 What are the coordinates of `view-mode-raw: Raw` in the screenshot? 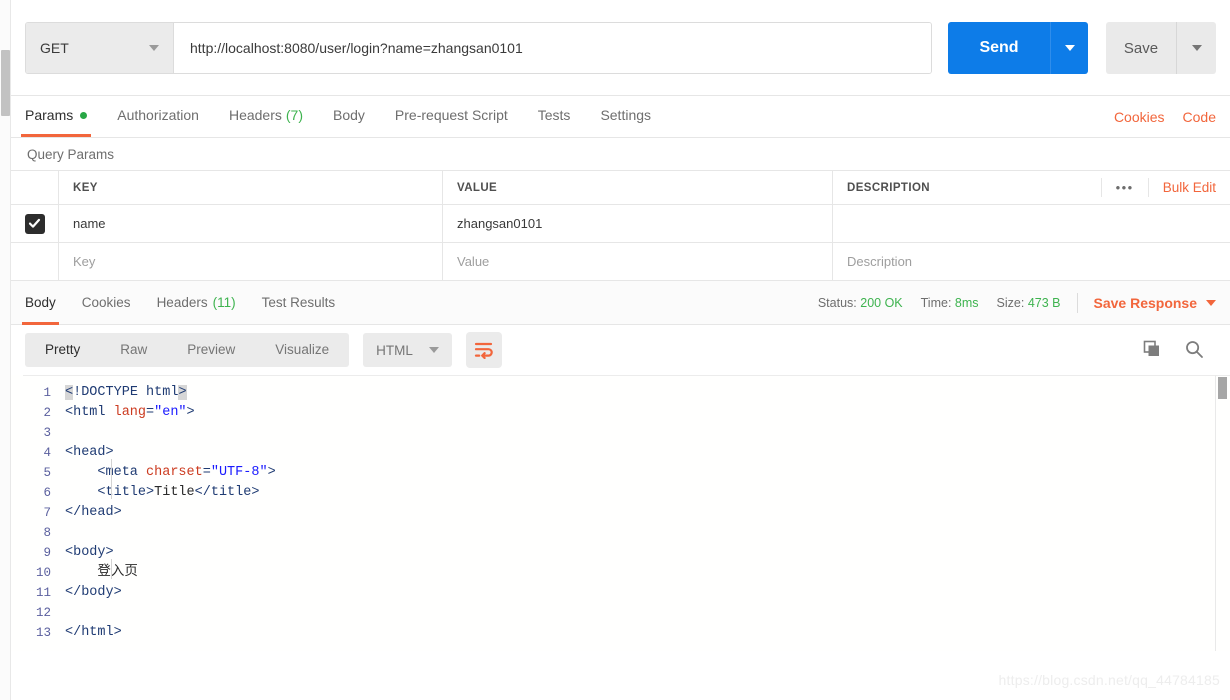 It's located at (133, 350).